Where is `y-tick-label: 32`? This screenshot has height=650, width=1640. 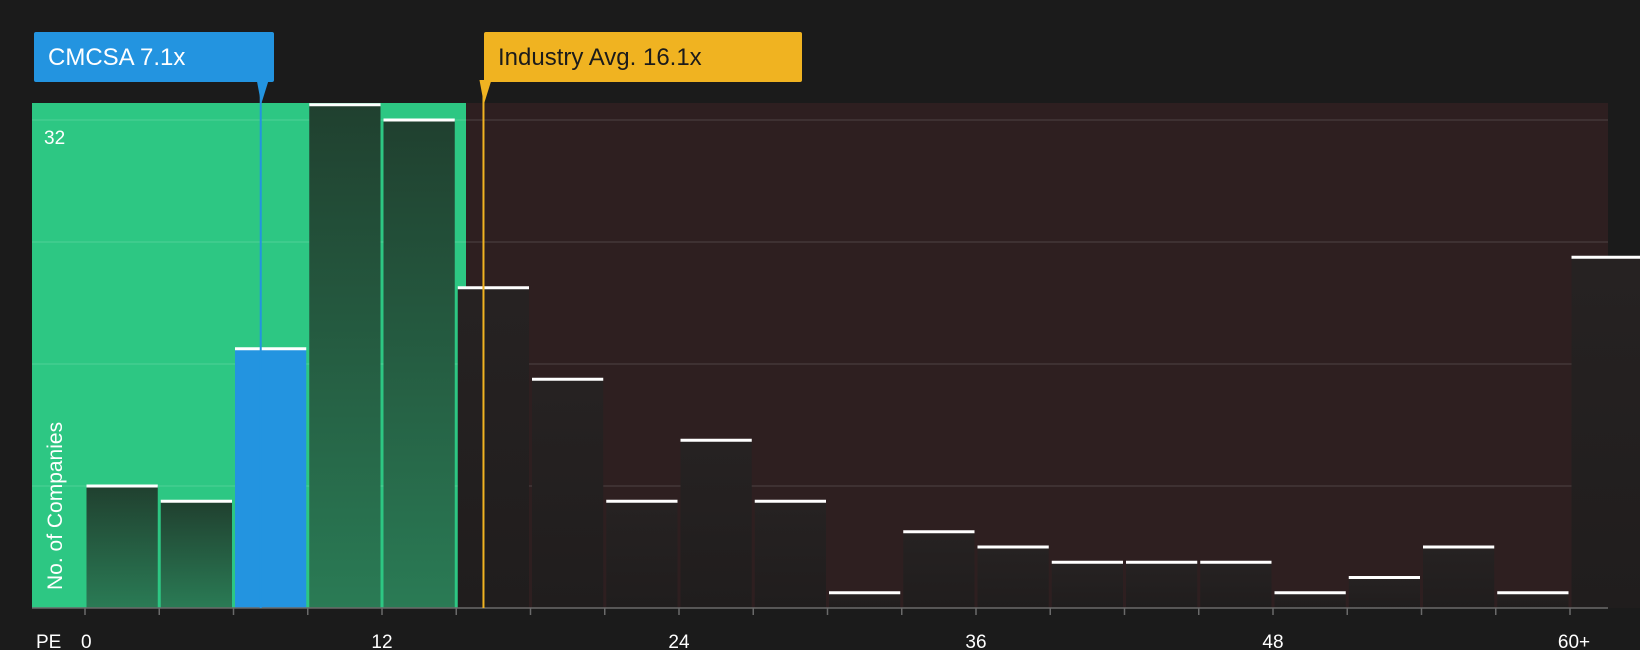
y-tick-label: 32 is located at coordinates (54, 138).